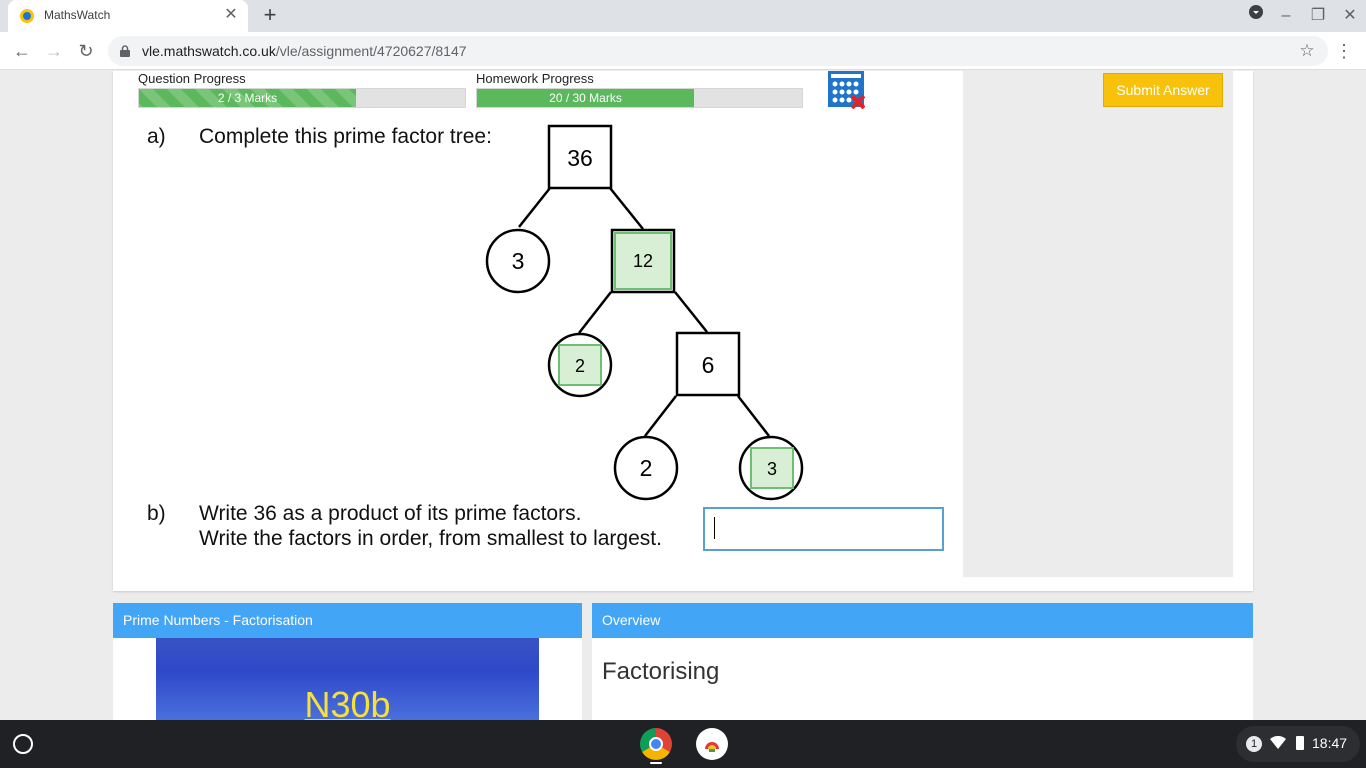 The width and height of the screenshot is (1366, 768). What do you see at coordinates (1163, 90) in the screenshot?
I see `submit-answer-button: Submit Answer` at bounding box center [1163, 90].